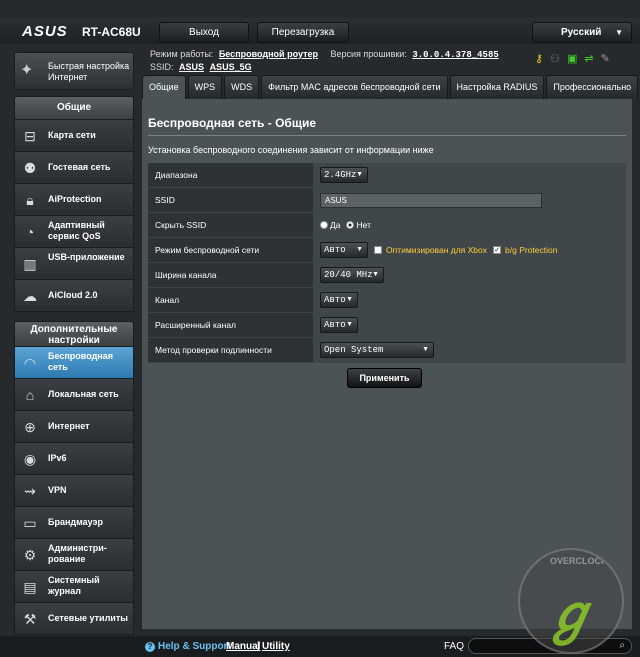 This screenshot has width=640, height=657. I want to click on ssid-link-2: ASUS_5G, so click(231, 67).